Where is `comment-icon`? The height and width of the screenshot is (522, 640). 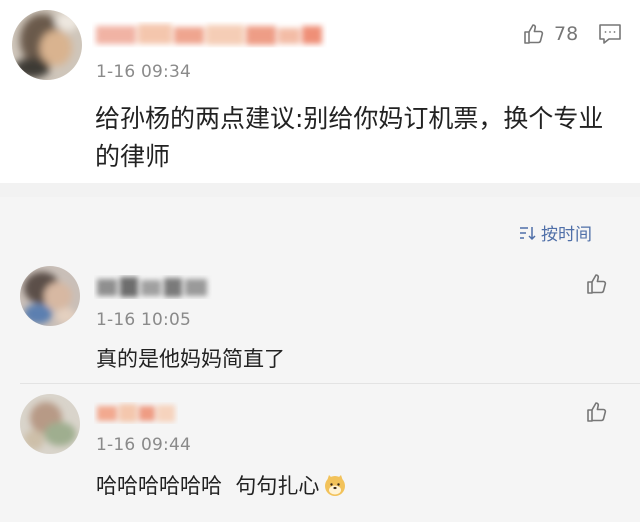 comment-icon is located at coordinates (610, 34).